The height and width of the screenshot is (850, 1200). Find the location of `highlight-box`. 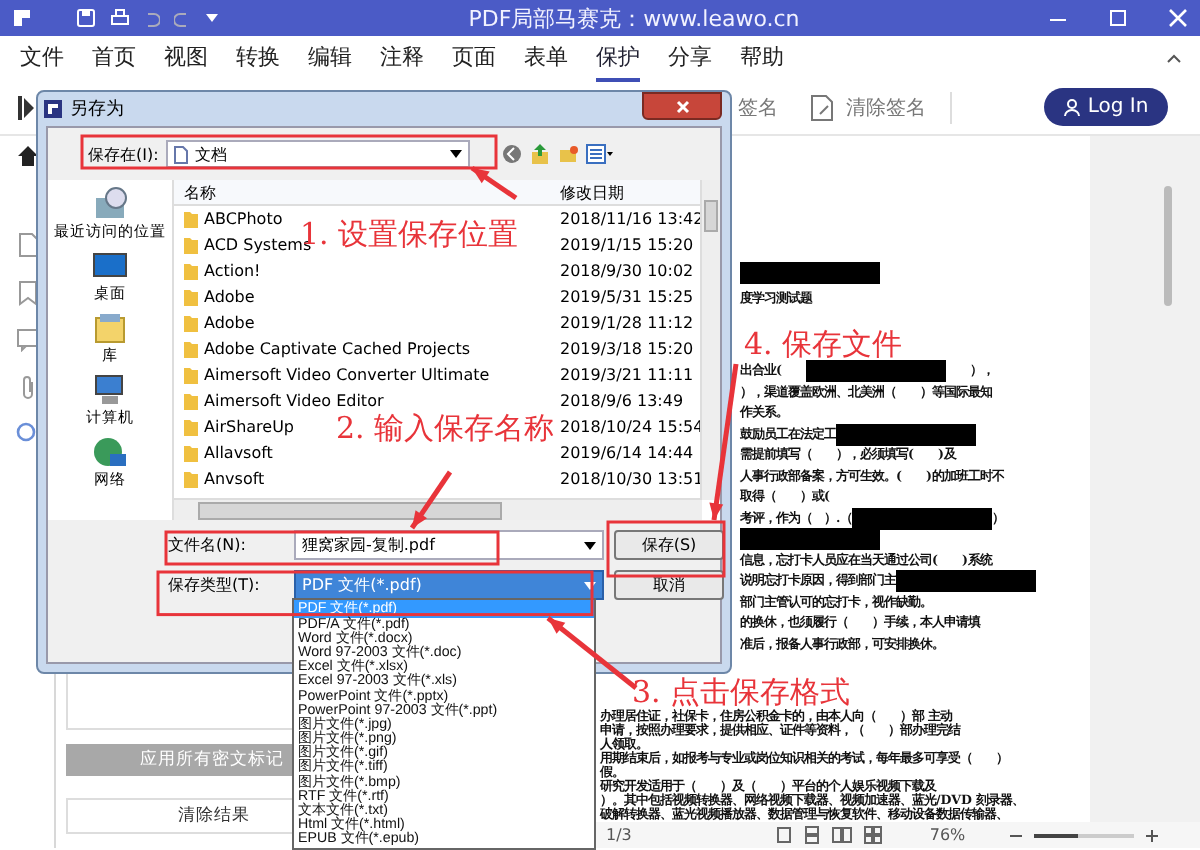

highlight-box is located at coordinates (666, 549).